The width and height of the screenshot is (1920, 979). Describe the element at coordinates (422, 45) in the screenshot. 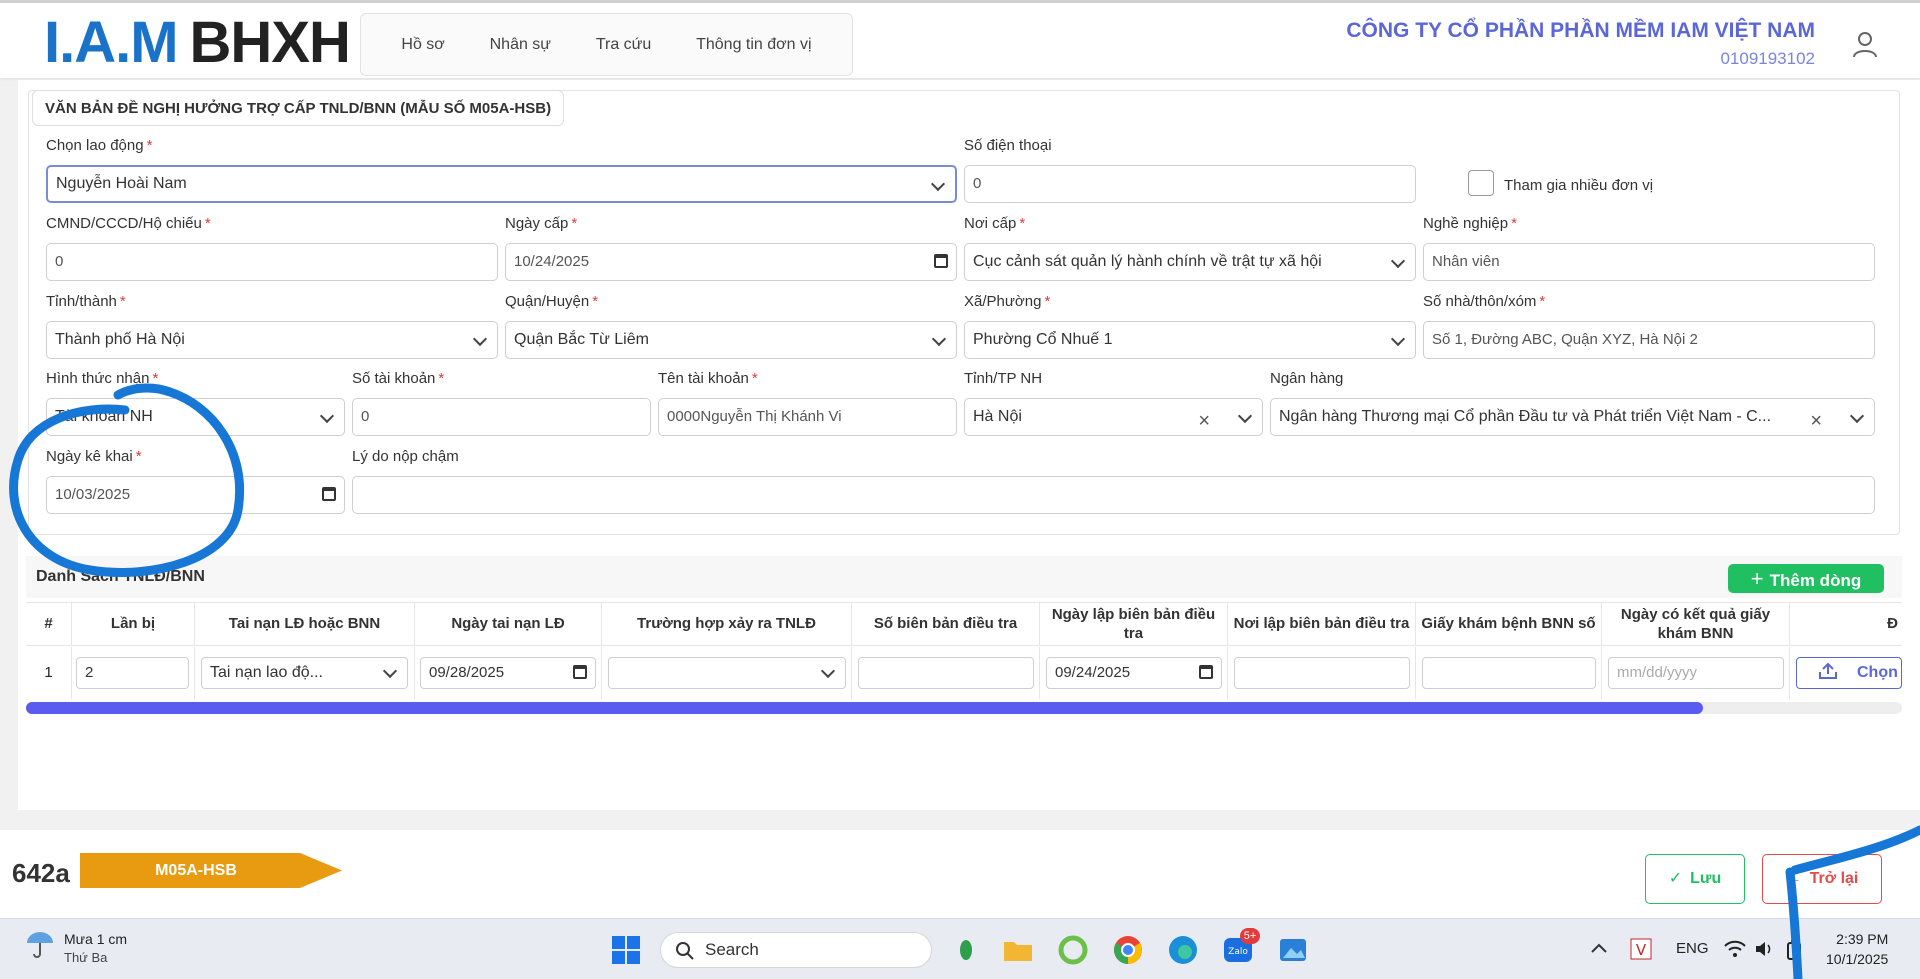

I see `nav-item-ho-so: Hồ sơ` at that location.